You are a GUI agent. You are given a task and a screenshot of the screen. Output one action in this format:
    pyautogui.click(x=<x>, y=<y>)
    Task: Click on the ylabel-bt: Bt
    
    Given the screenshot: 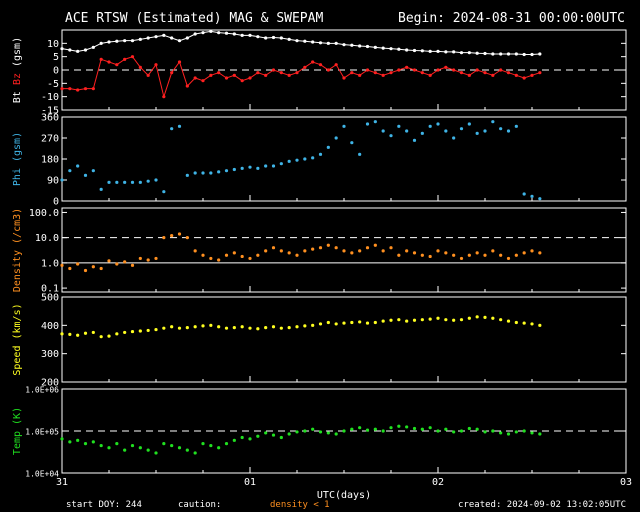 What is the action you would take?
    pyautogui.click(x=17, y=94)
    